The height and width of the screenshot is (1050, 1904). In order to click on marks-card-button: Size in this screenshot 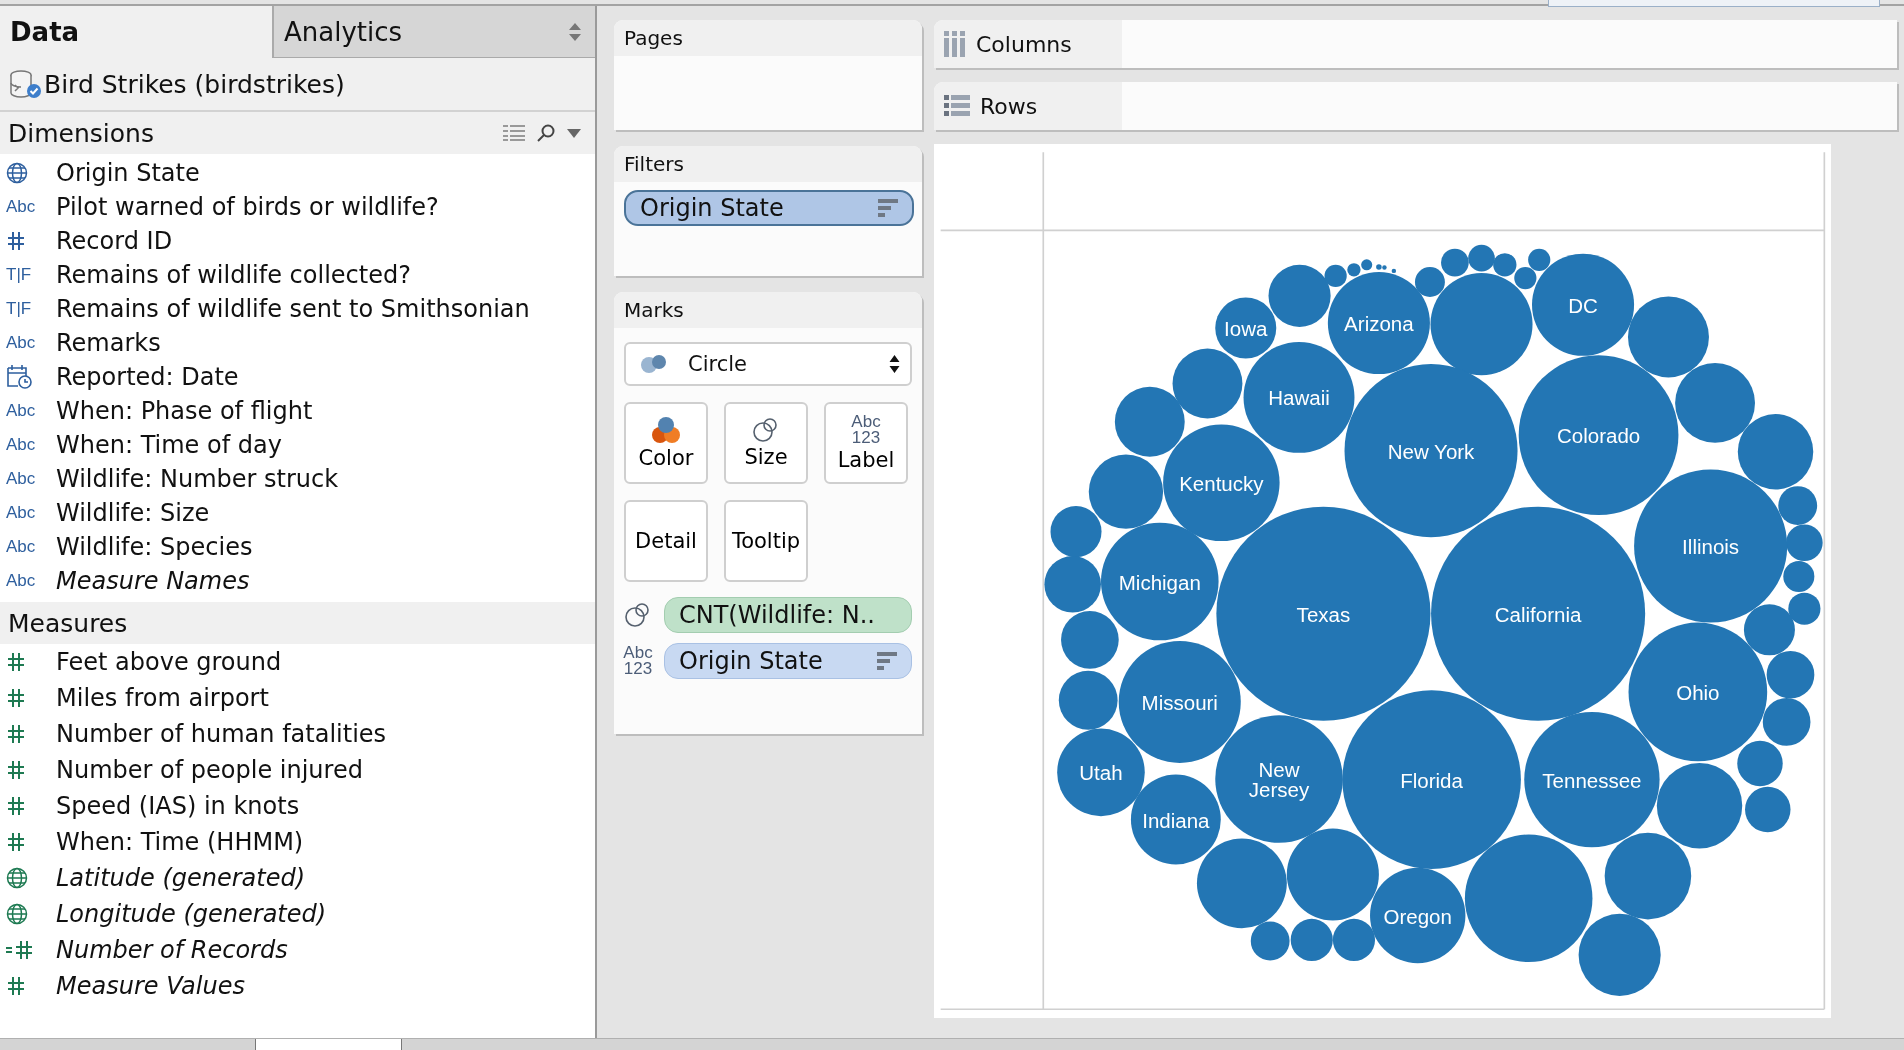, I will do `click(766, 443)`.